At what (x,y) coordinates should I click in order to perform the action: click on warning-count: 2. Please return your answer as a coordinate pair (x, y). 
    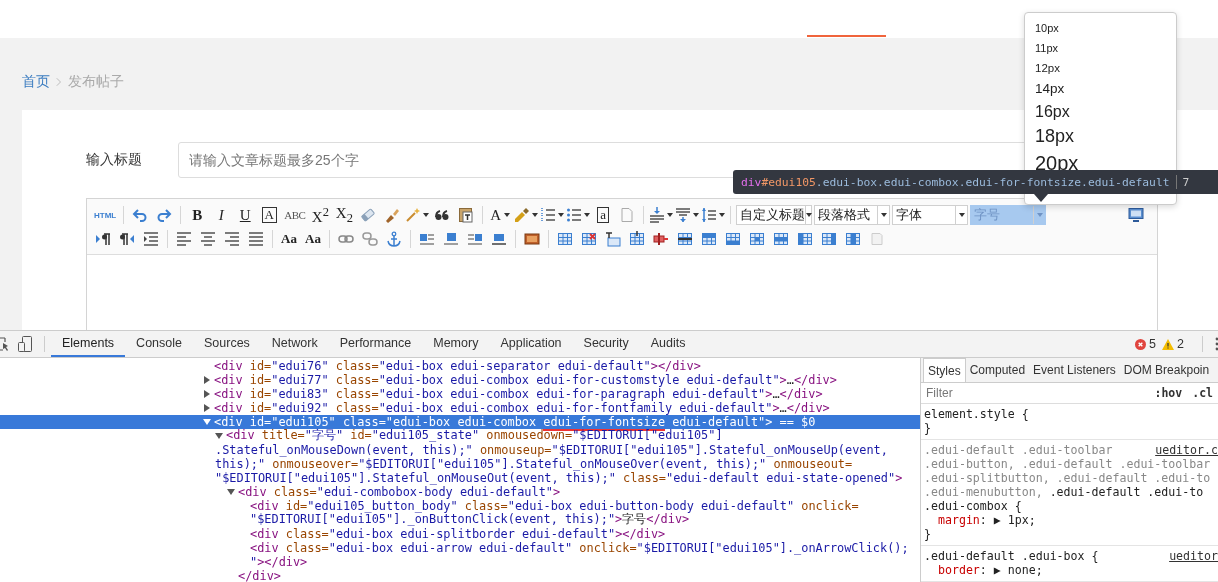
    Looking at the image, I should click on (1180, 344).